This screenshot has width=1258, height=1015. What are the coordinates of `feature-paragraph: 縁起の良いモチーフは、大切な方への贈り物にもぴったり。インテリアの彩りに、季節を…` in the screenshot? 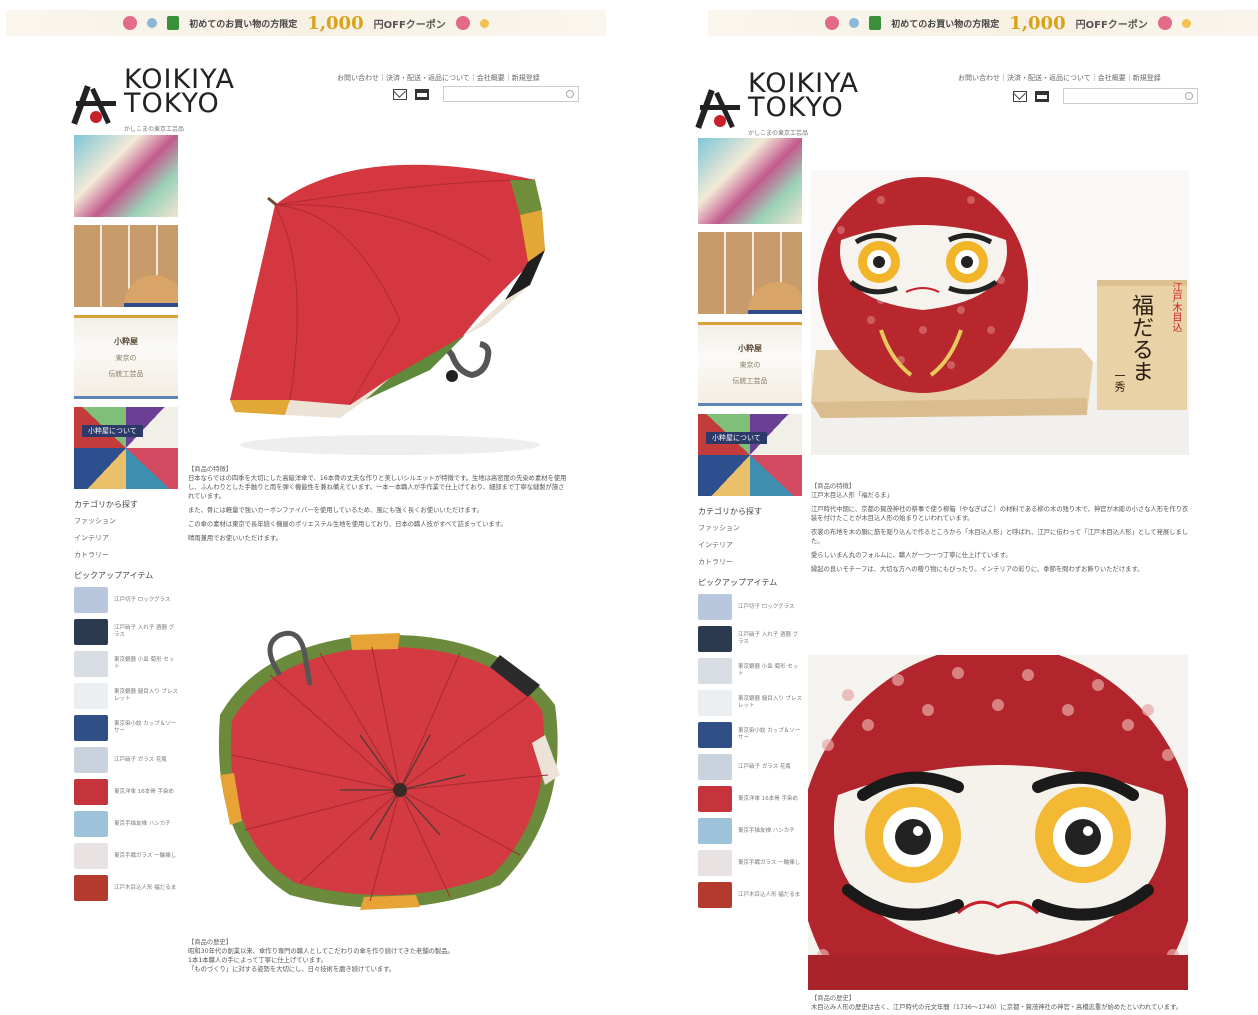 It's located at (977, 569).